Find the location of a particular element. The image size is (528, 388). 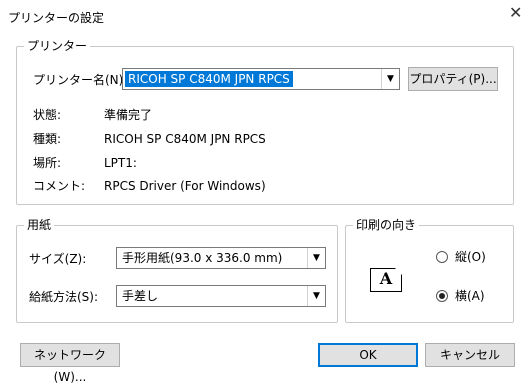

close-icon: ✕ is located at coordinates (515, 13).